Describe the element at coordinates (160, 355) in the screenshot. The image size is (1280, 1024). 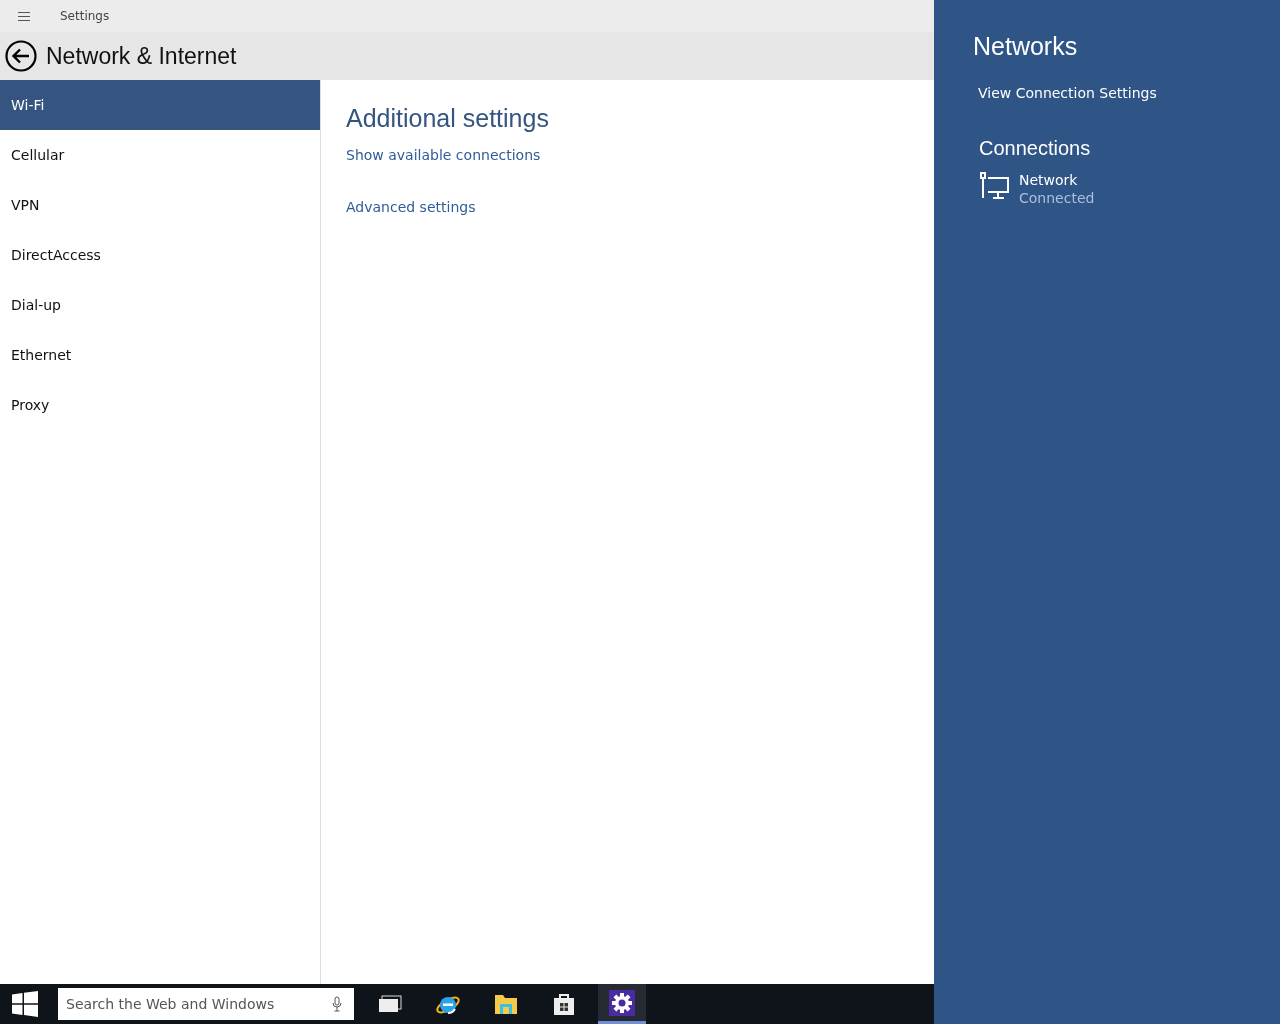
I see `sidebar-item: Ethernet` at that location.